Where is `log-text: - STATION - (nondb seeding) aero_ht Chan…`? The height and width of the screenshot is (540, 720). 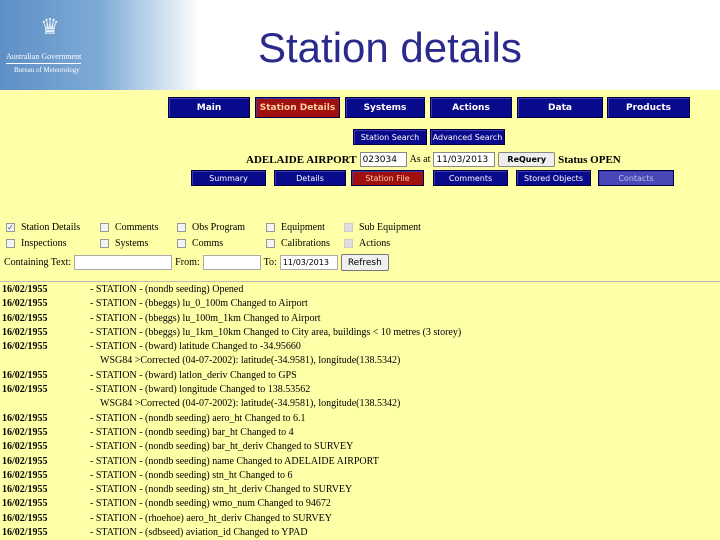 log-text: - STATION - (nondb seeding) aero_ht Chan… is located at coordinates (198, 418).